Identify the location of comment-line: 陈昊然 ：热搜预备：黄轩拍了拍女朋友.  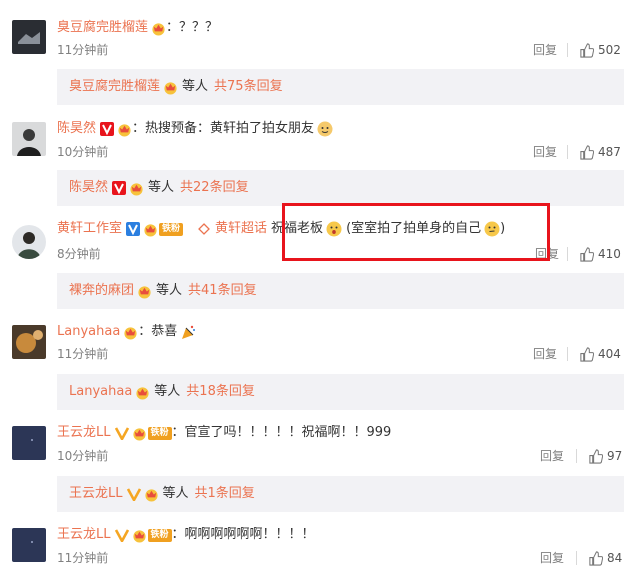
(195, 129).